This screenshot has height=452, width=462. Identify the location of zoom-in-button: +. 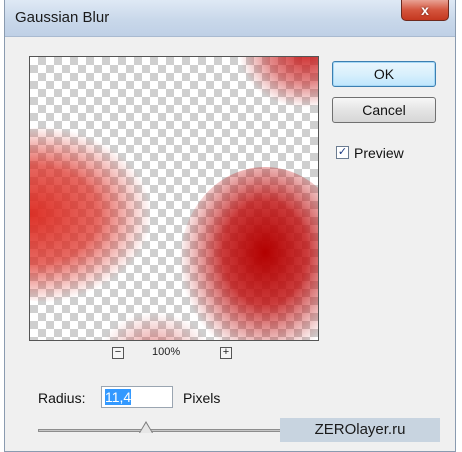
(226, 353).